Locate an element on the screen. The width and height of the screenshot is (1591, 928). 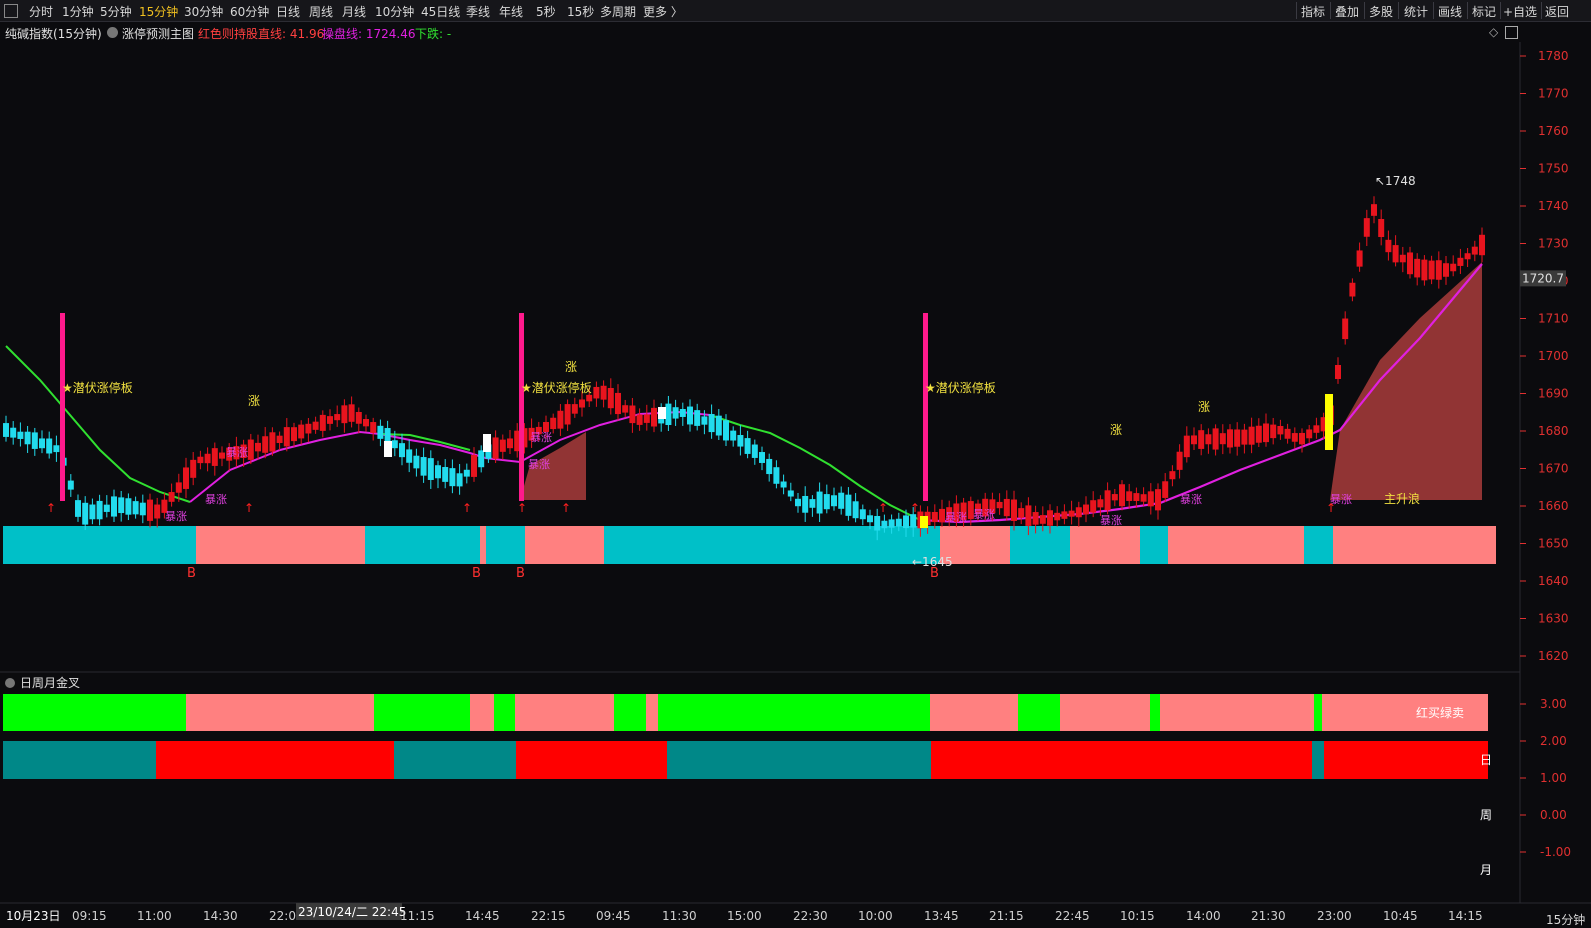
time-axis-label: 22:15 is located at coordinates (548, 916).